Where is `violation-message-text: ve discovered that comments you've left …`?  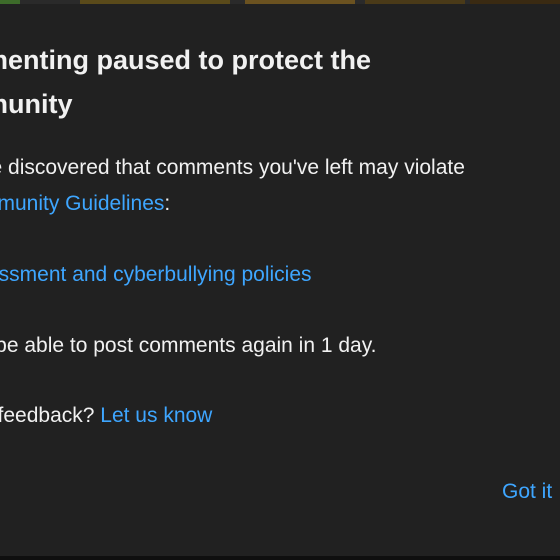
violation-message-text: ve discovered that comments you've left … is located at coordinates (232, 167).